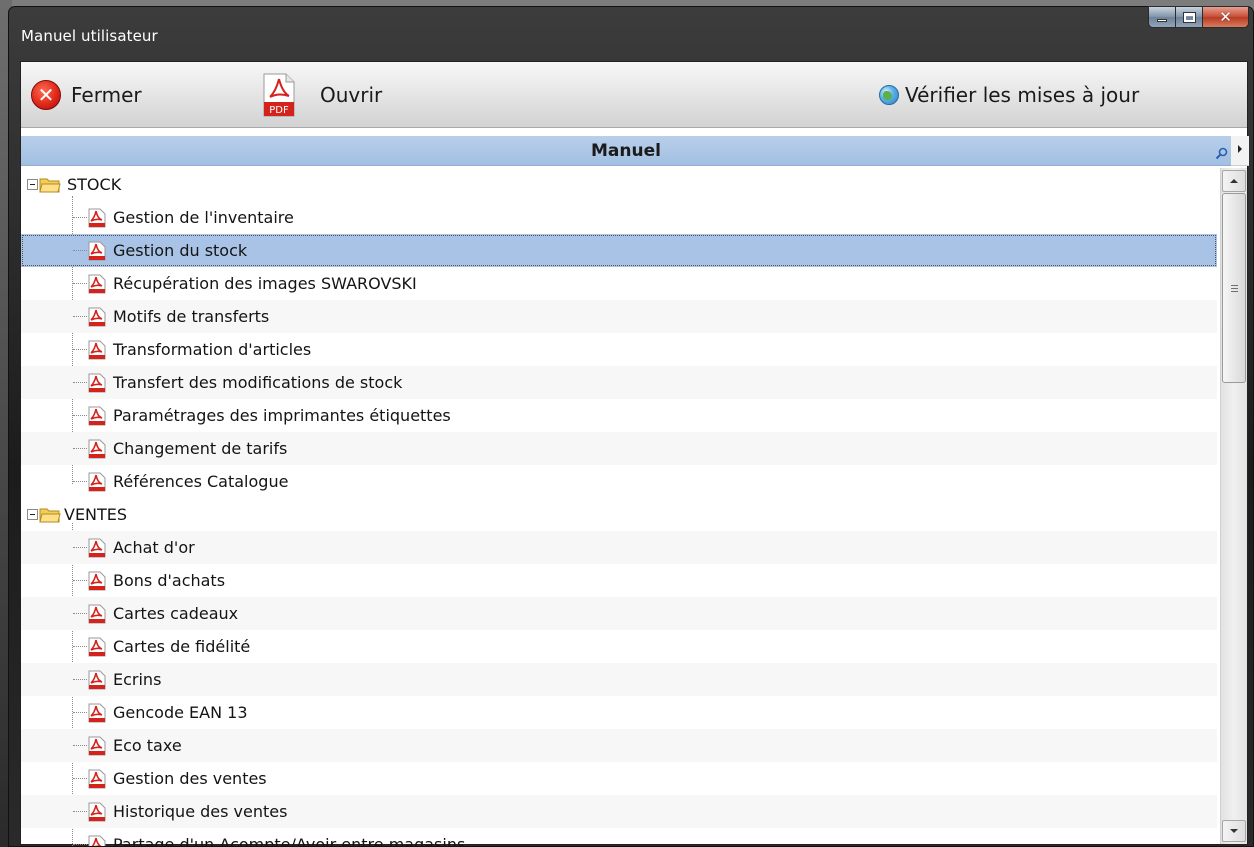 This screenshot has height=847, width=1254. Describe the element at coordinates (200, 448) in the screenshot. I see `item-label: Changement de tarifs` at that location.